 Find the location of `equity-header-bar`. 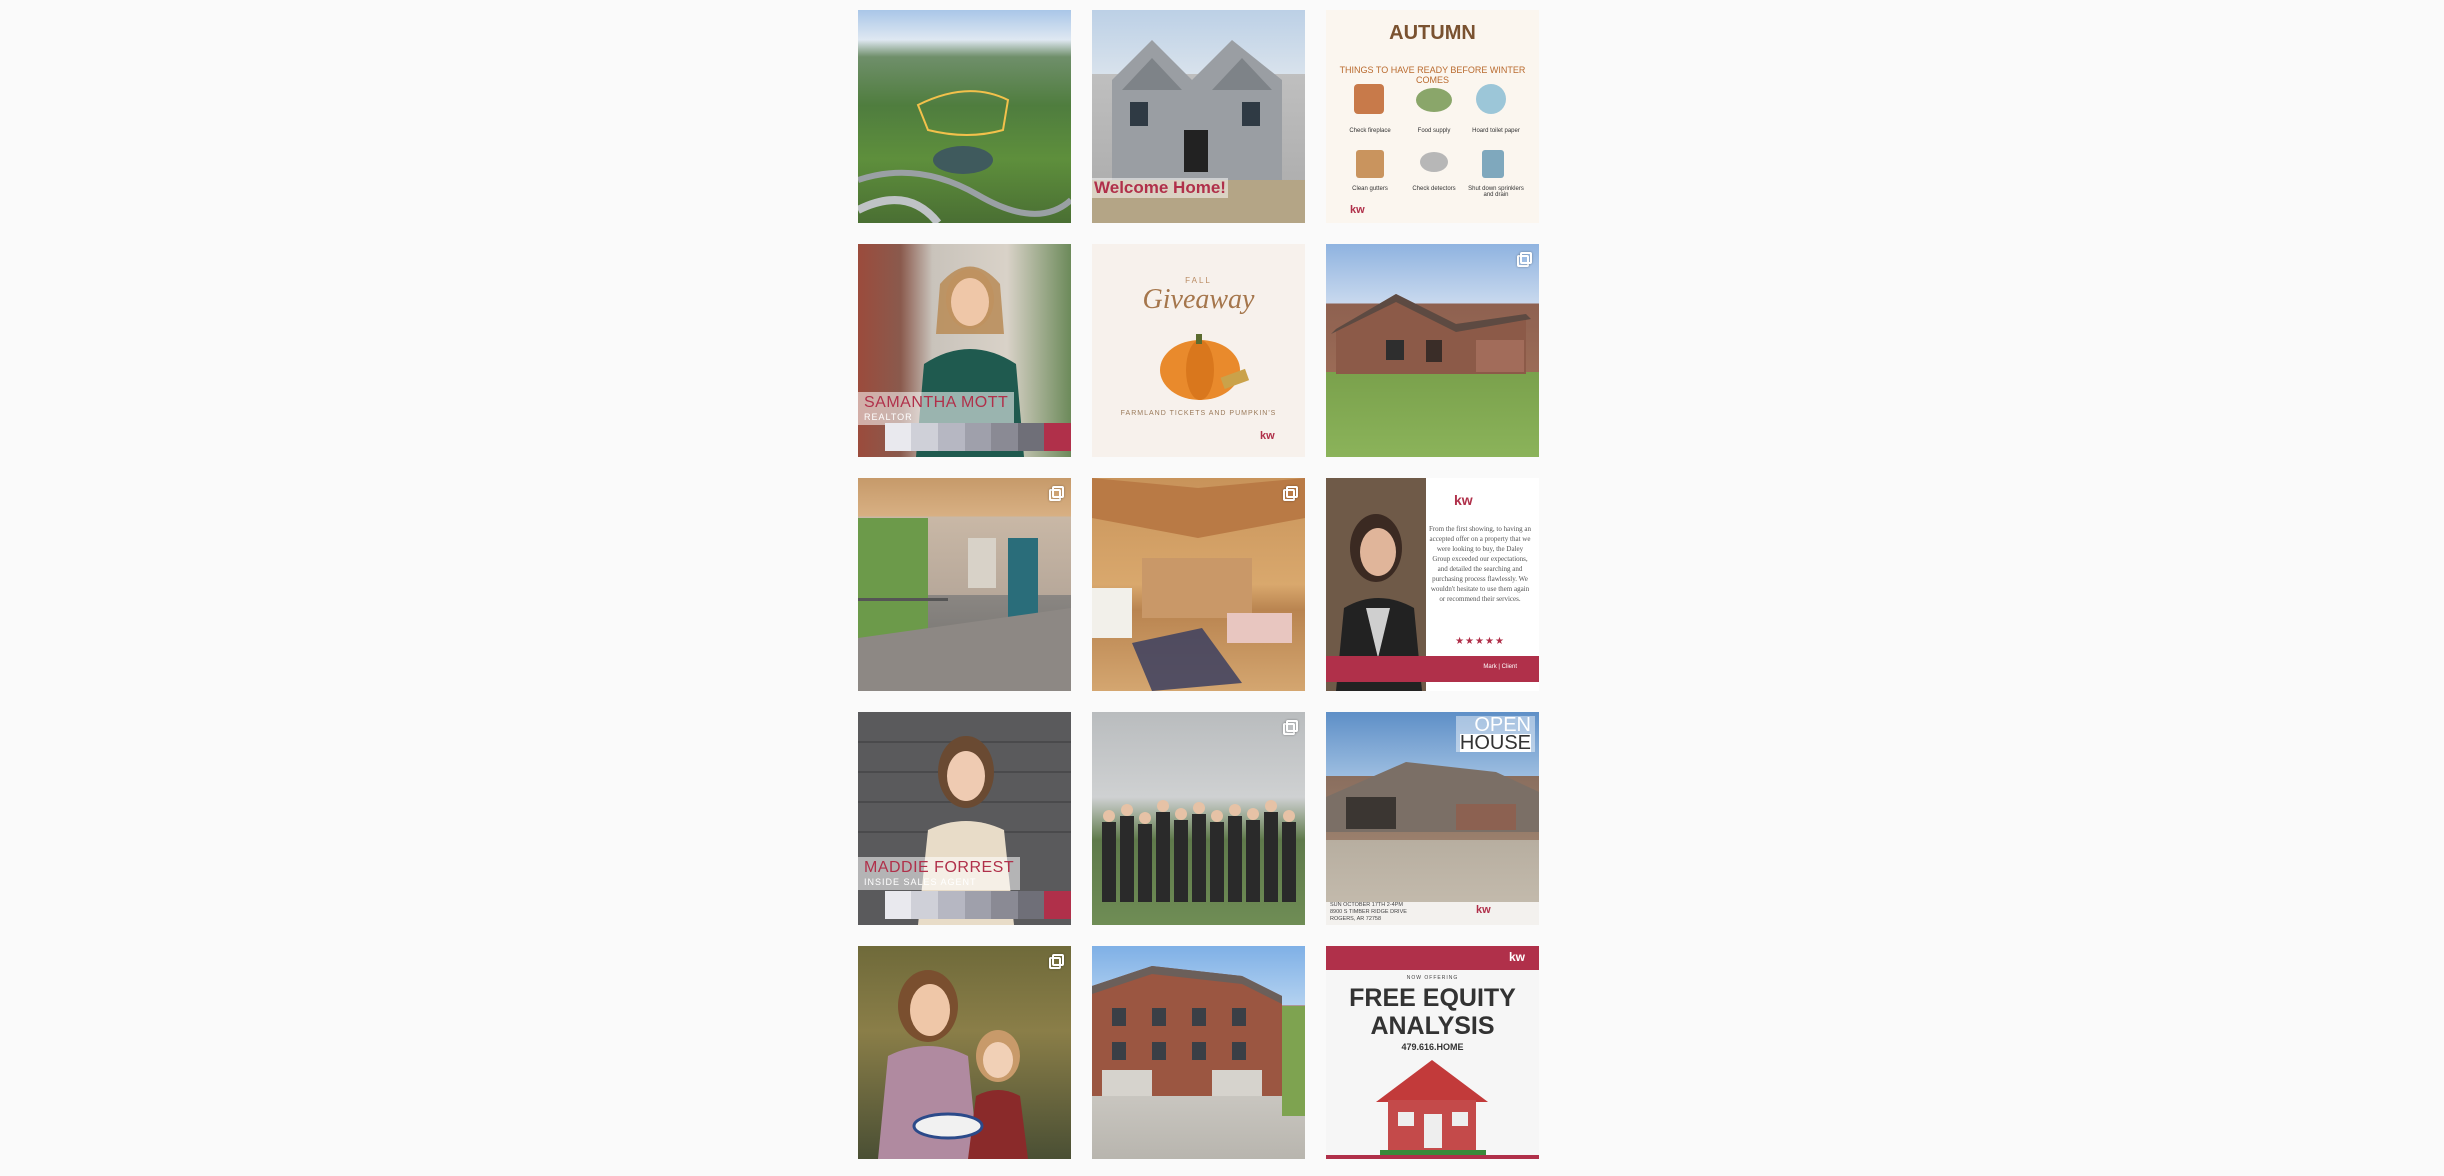

equity-header-bar is located at coordinates (1432, 958).